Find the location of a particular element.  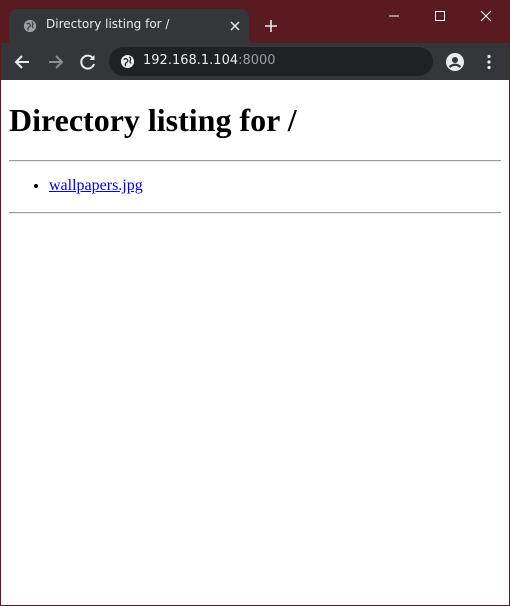

tab-close-icon is located at coordinates (235, 26).